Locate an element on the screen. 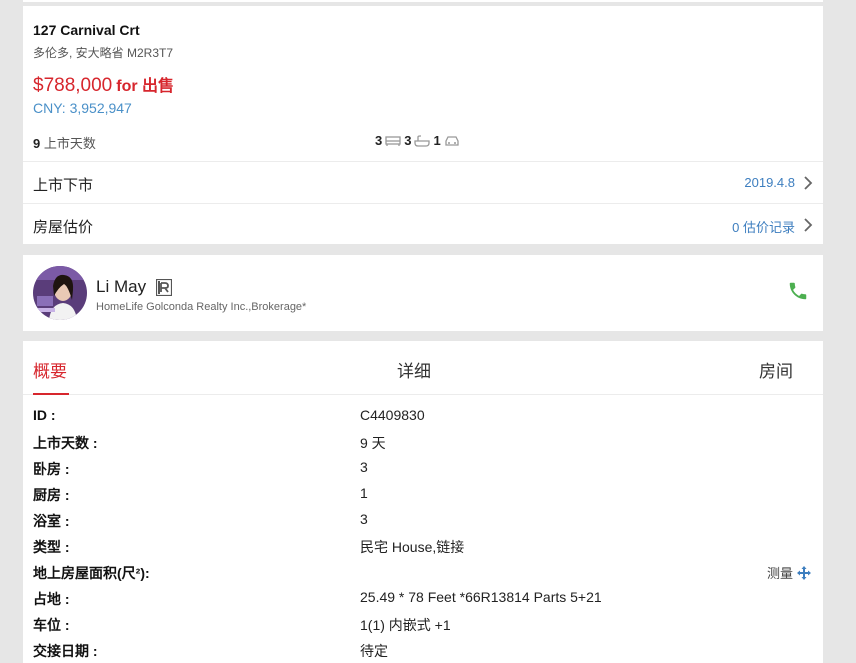  bedroom-count: 3 is located at coordinates (379, 140).